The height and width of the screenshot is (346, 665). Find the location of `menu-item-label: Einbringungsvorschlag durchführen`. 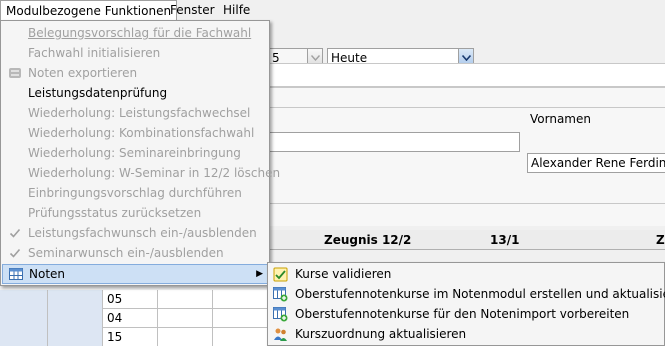

menu-item-label: Einbringungsvorschlag durchführen is located at coordinates (135, 193).